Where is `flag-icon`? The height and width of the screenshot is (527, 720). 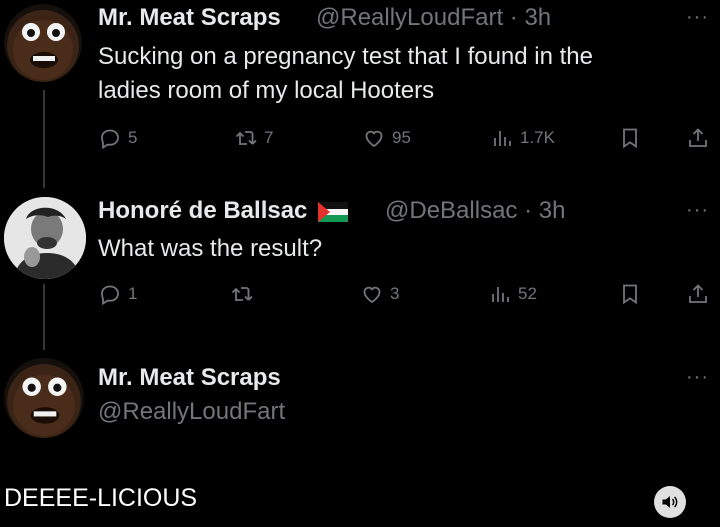
flag-icon is located at coordinates (333, 211).